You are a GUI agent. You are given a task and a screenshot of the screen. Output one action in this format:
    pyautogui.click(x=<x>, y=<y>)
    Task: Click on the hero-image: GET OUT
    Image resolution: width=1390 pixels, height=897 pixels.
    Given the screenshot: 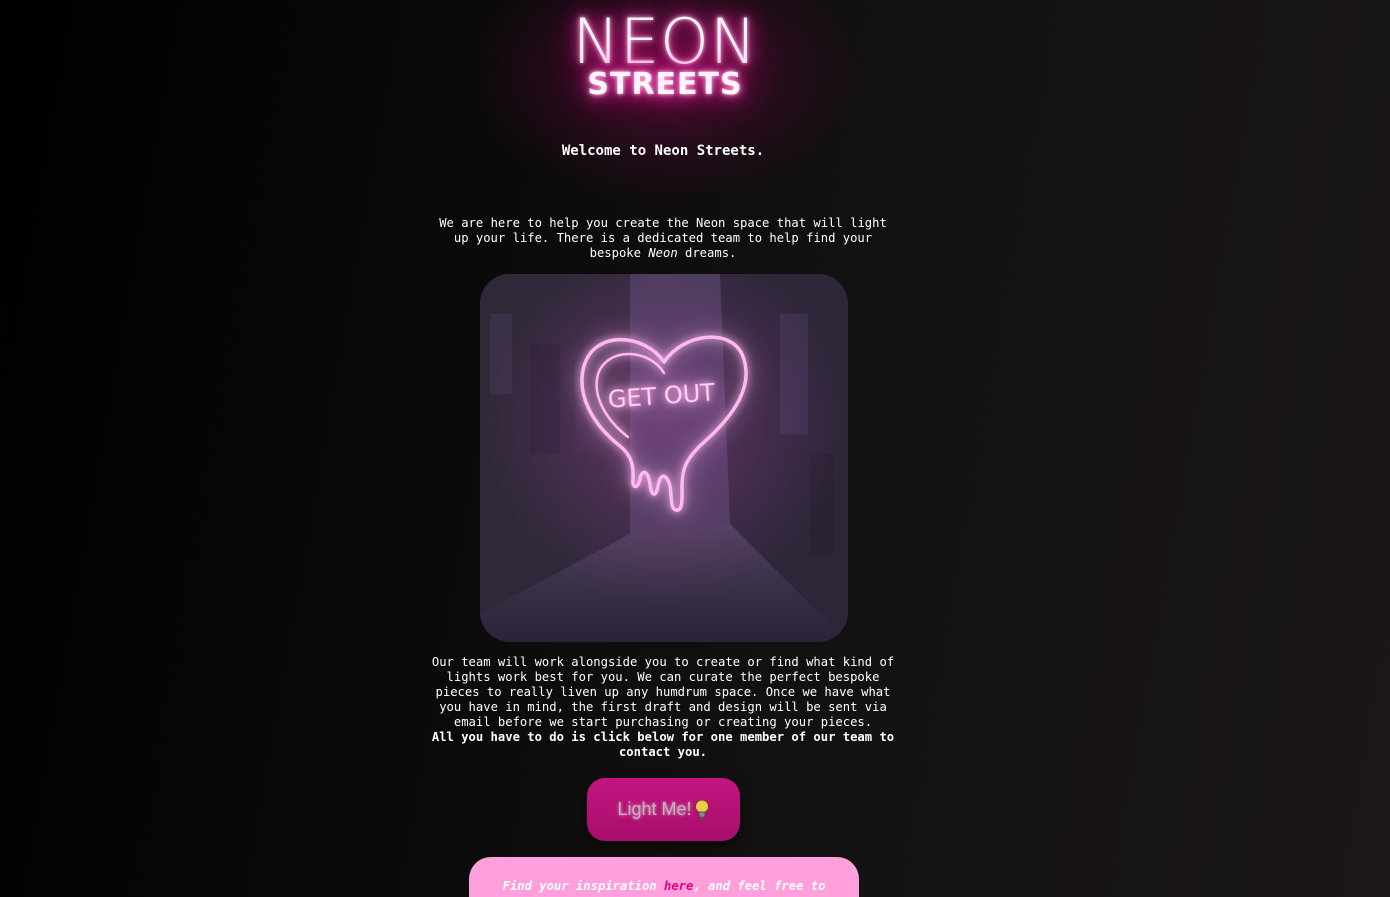 What is the action you would take?
    pyautogui.click(x=664, y=458)
    